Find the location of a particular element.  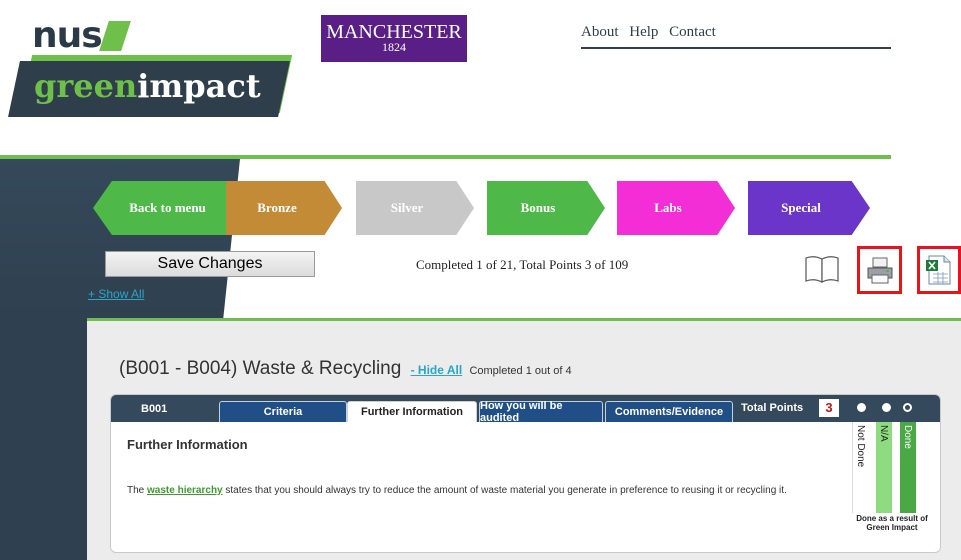

level-silver-button: Silver is located at coordinates (415, 208).